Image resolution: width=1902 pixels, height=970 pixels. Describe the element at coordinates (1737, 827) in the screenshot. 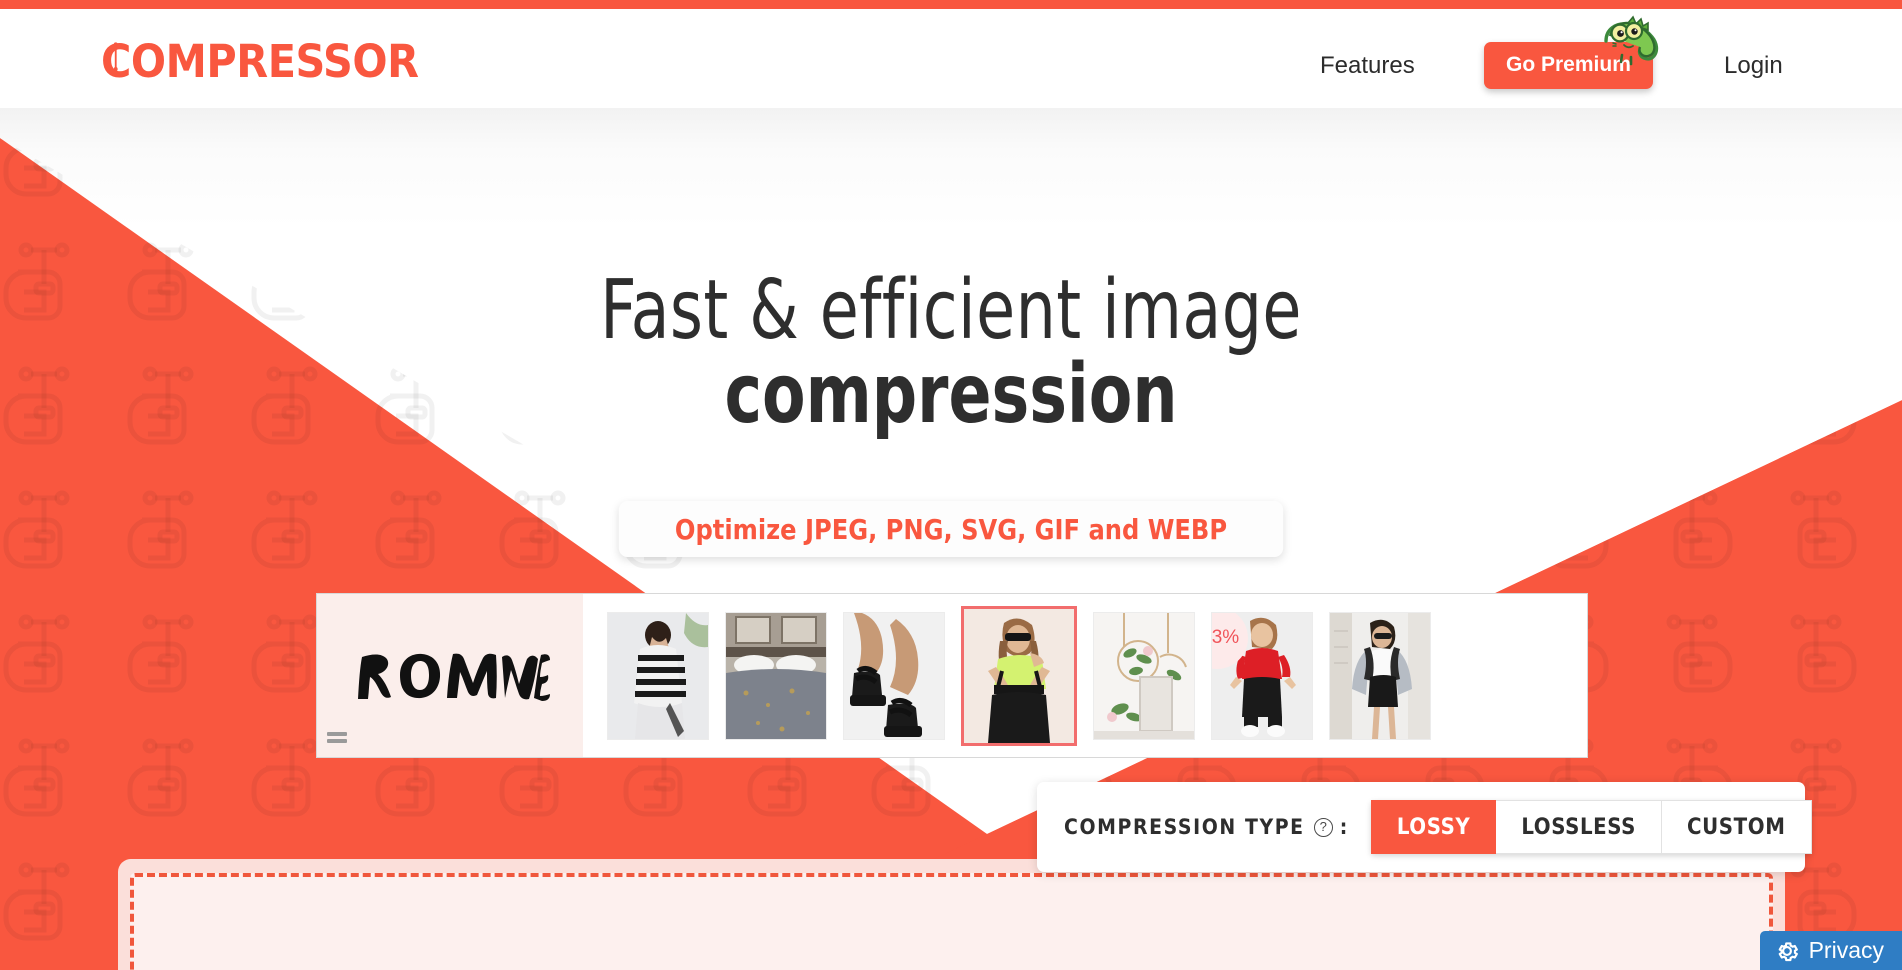

I see `compression-option-custom: CUSTOM` at that location.